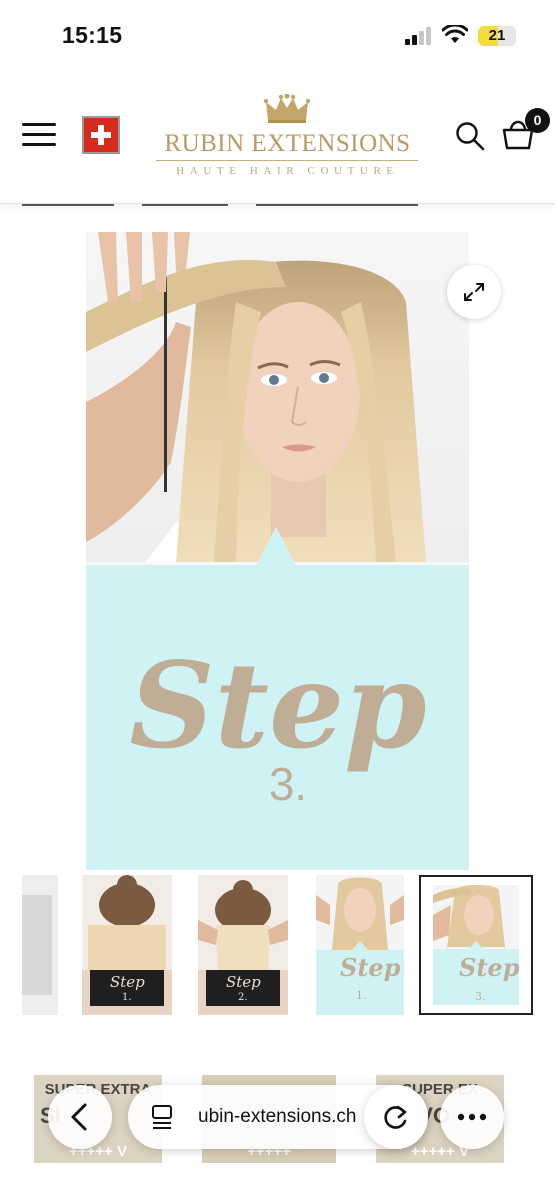 Image resolution: width=555 pixels, height=1200 pixels. Describe the element at coordinates (277, 1116) in the screenshot. I see `url-text: ubin-extensions.ch` at that location.